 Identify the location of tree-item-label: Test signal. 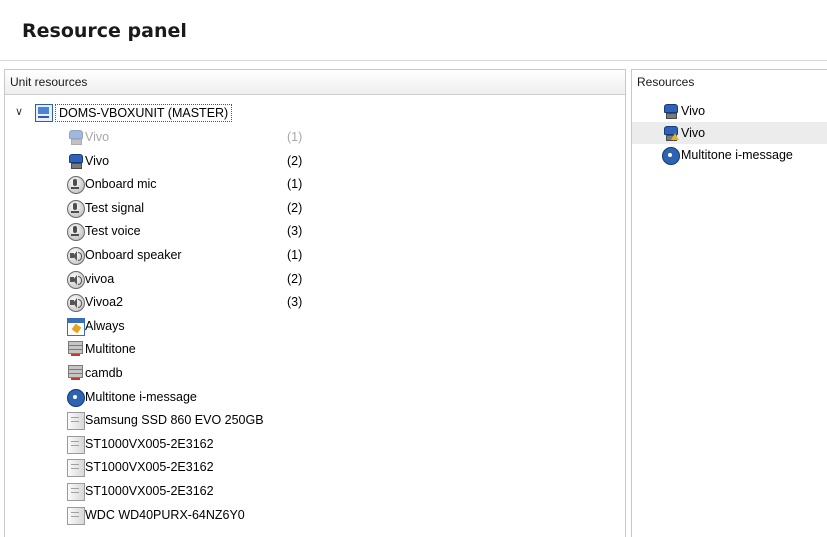
(115, 207).